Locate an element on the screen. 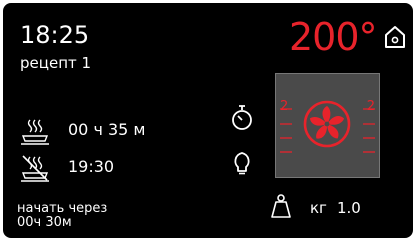  oven-cavity-graphic is located at coordinates (327, 126).